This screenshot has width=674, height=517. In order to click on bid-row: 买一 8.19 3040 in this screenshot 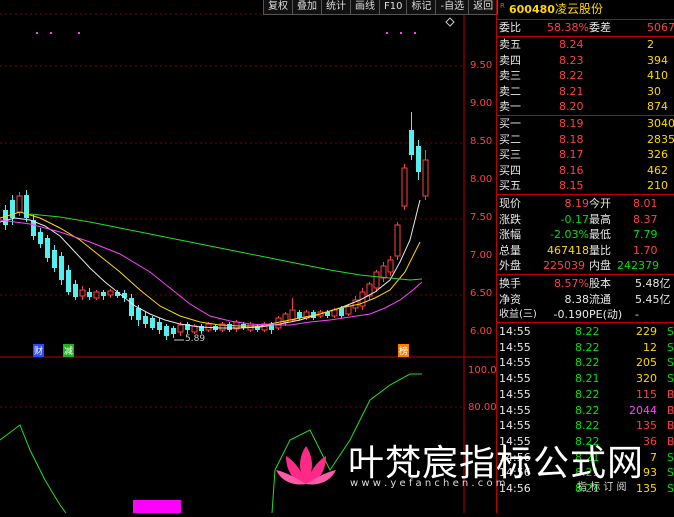, I will do `click(585, 123)`.